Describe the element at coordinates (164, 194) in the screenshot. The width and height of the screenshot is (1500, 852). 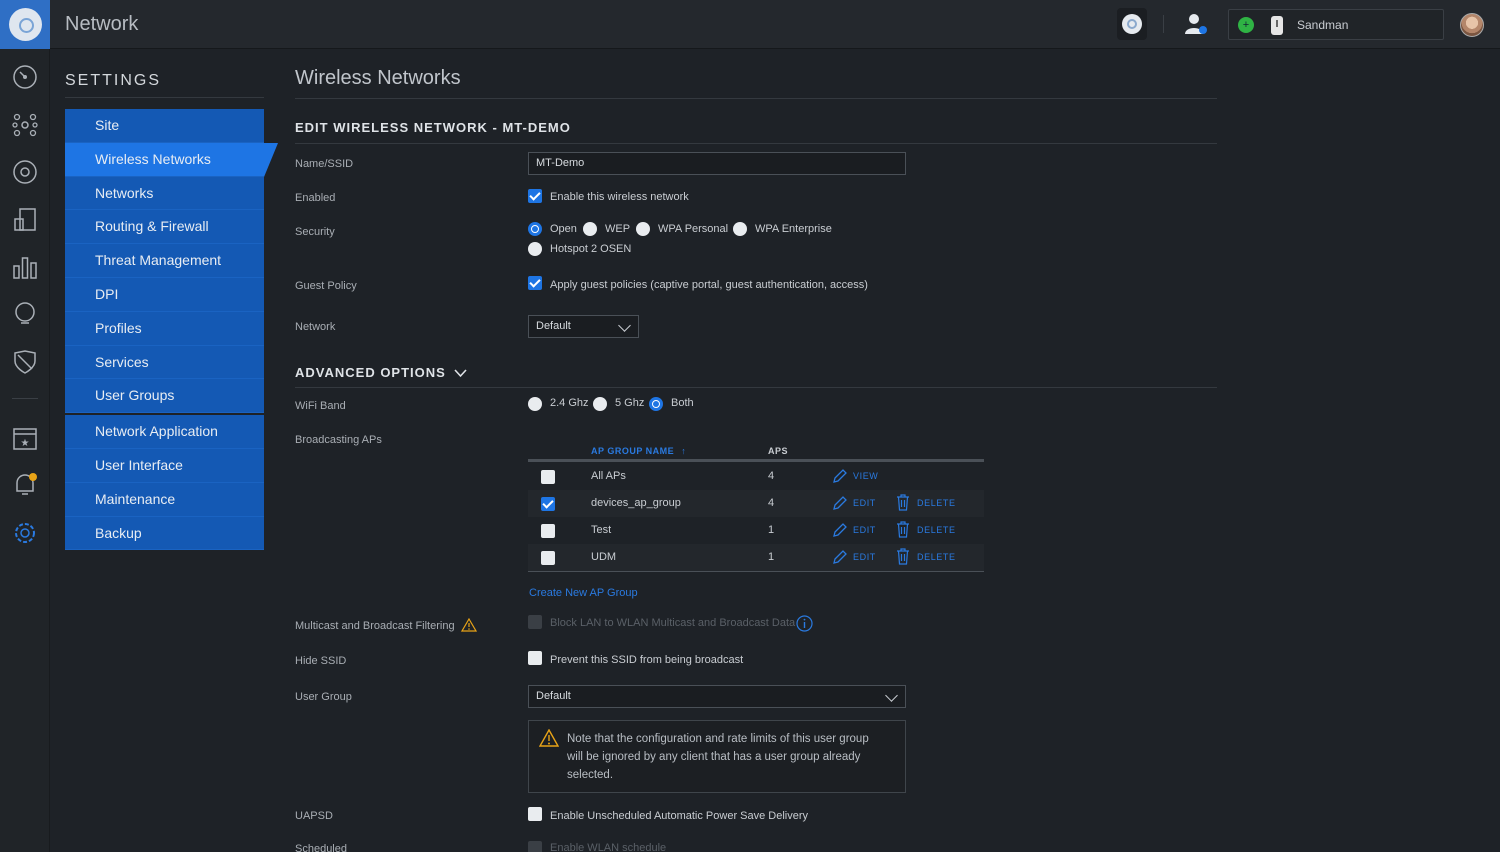
I see `nav-item-networks: Networks` at that location.